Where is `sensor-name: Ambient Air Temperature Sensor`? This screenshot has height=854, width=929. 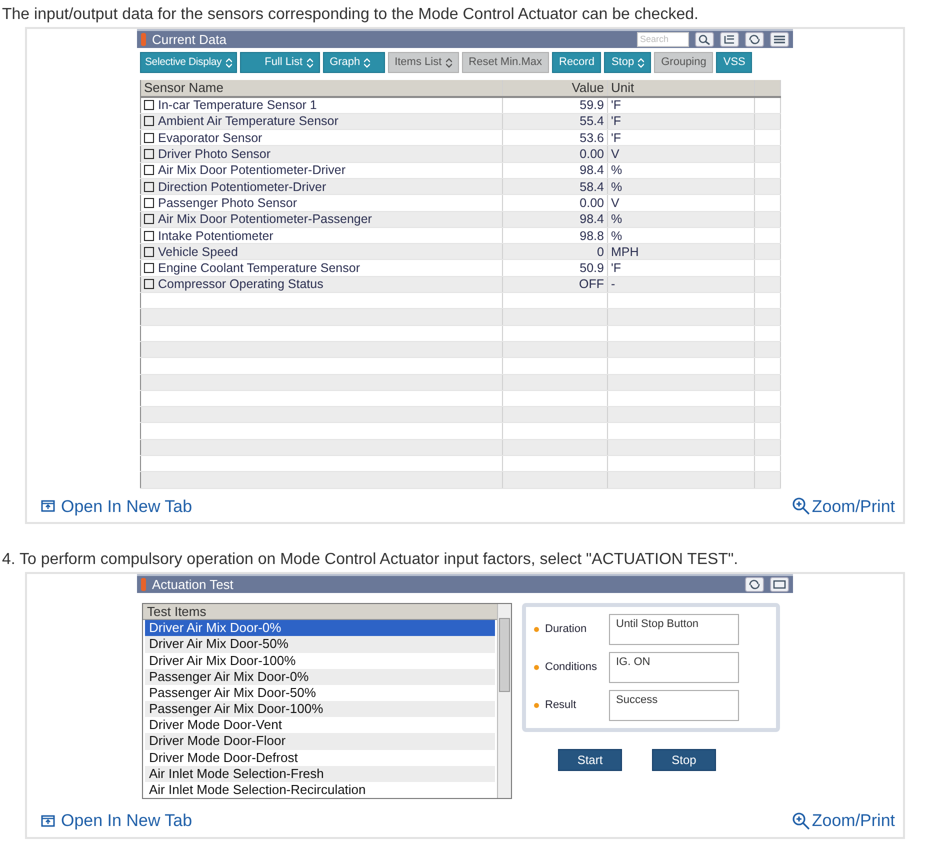
sensor-name: Ambient Air Temperature Sensor is located at coordinates (248, 121).